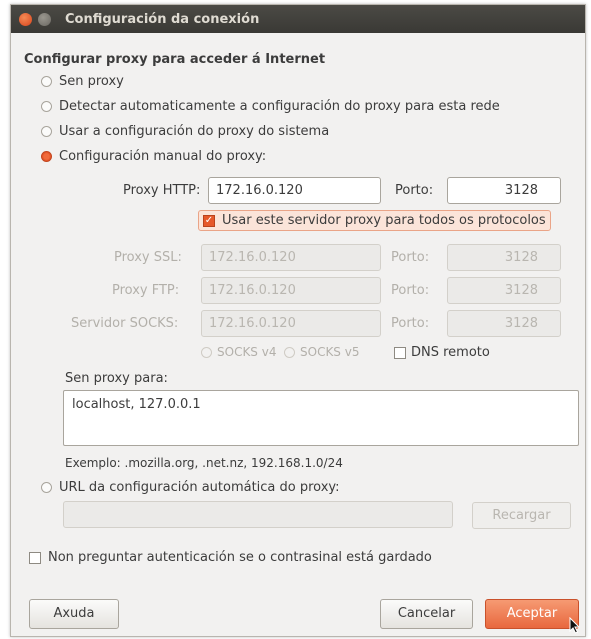 This screenshot has width=591, height=639. Describe the element at coordinates (291, 257) in the screenshot. I see `ssl-proxy-host-input: 172.16.0.120` at that location.